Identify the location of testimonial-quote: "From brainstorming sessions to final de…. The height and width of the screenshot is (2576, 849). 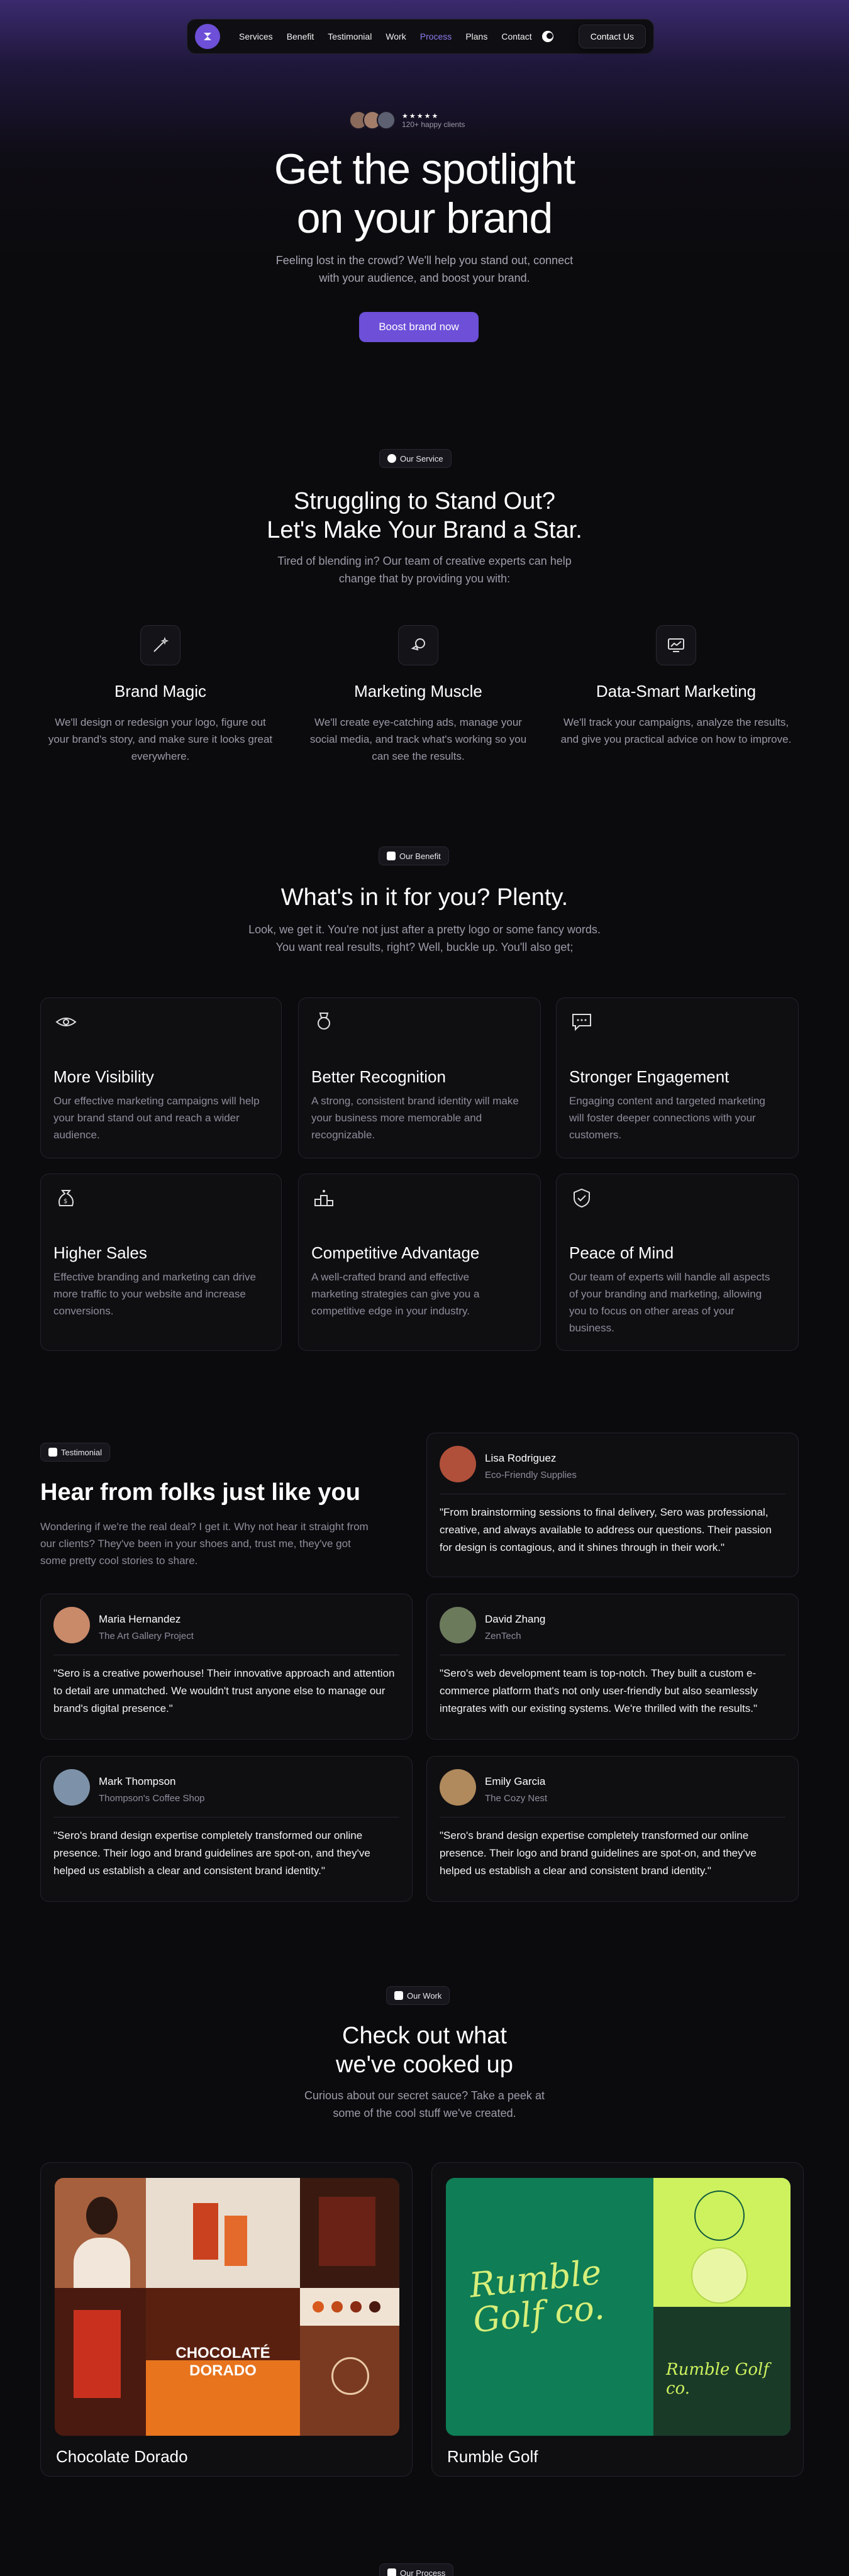
(606, 1529).